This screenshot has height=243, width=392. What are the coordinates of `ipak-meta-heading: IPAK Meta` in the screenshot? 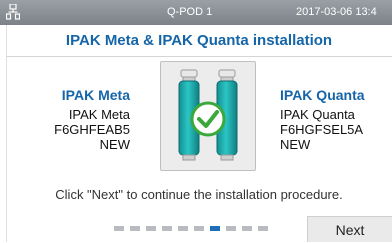 It's located at (95, 95).